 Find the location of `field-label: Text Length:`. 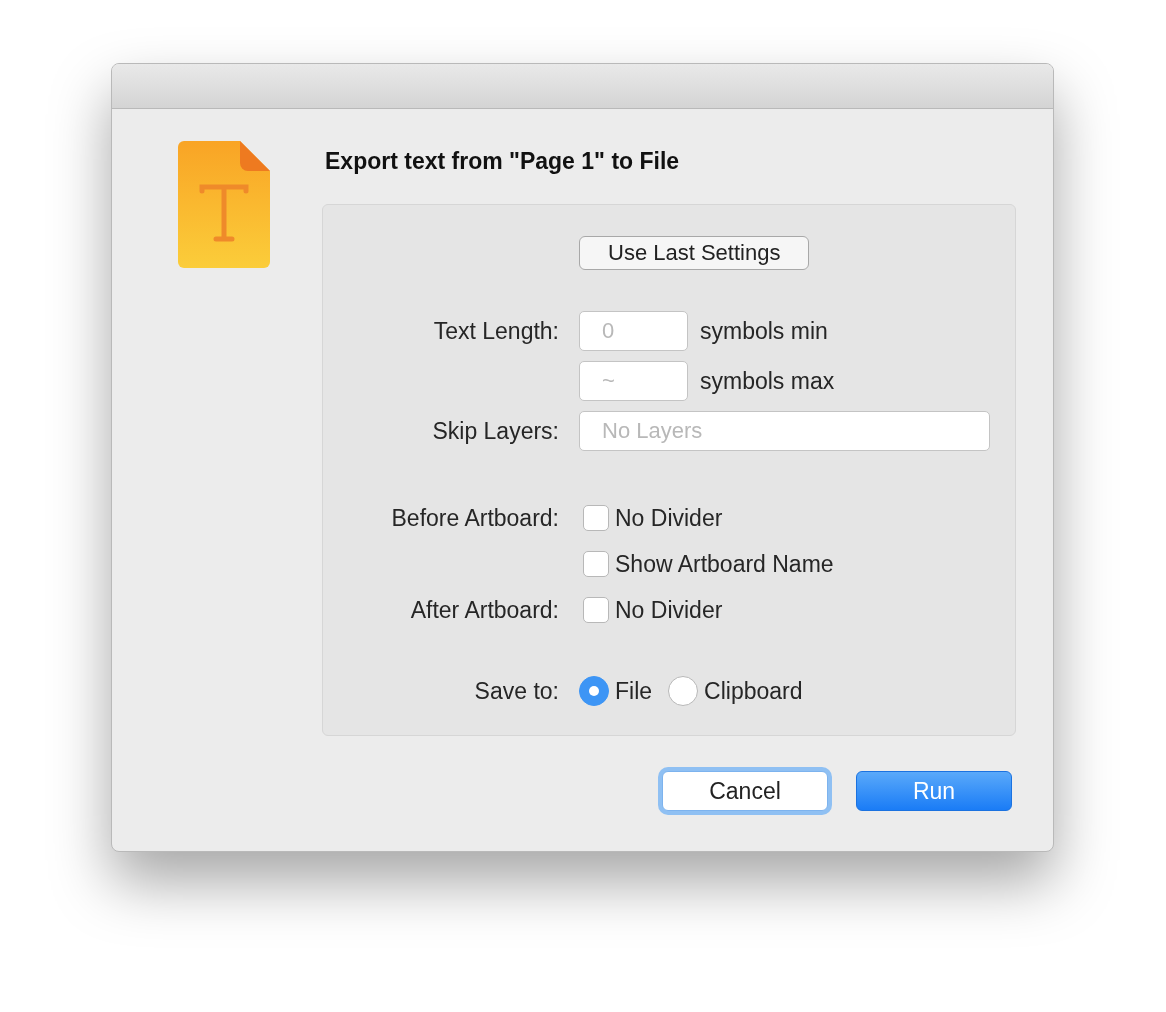

field-label: Text Length: is located at coordinates (495, 331).